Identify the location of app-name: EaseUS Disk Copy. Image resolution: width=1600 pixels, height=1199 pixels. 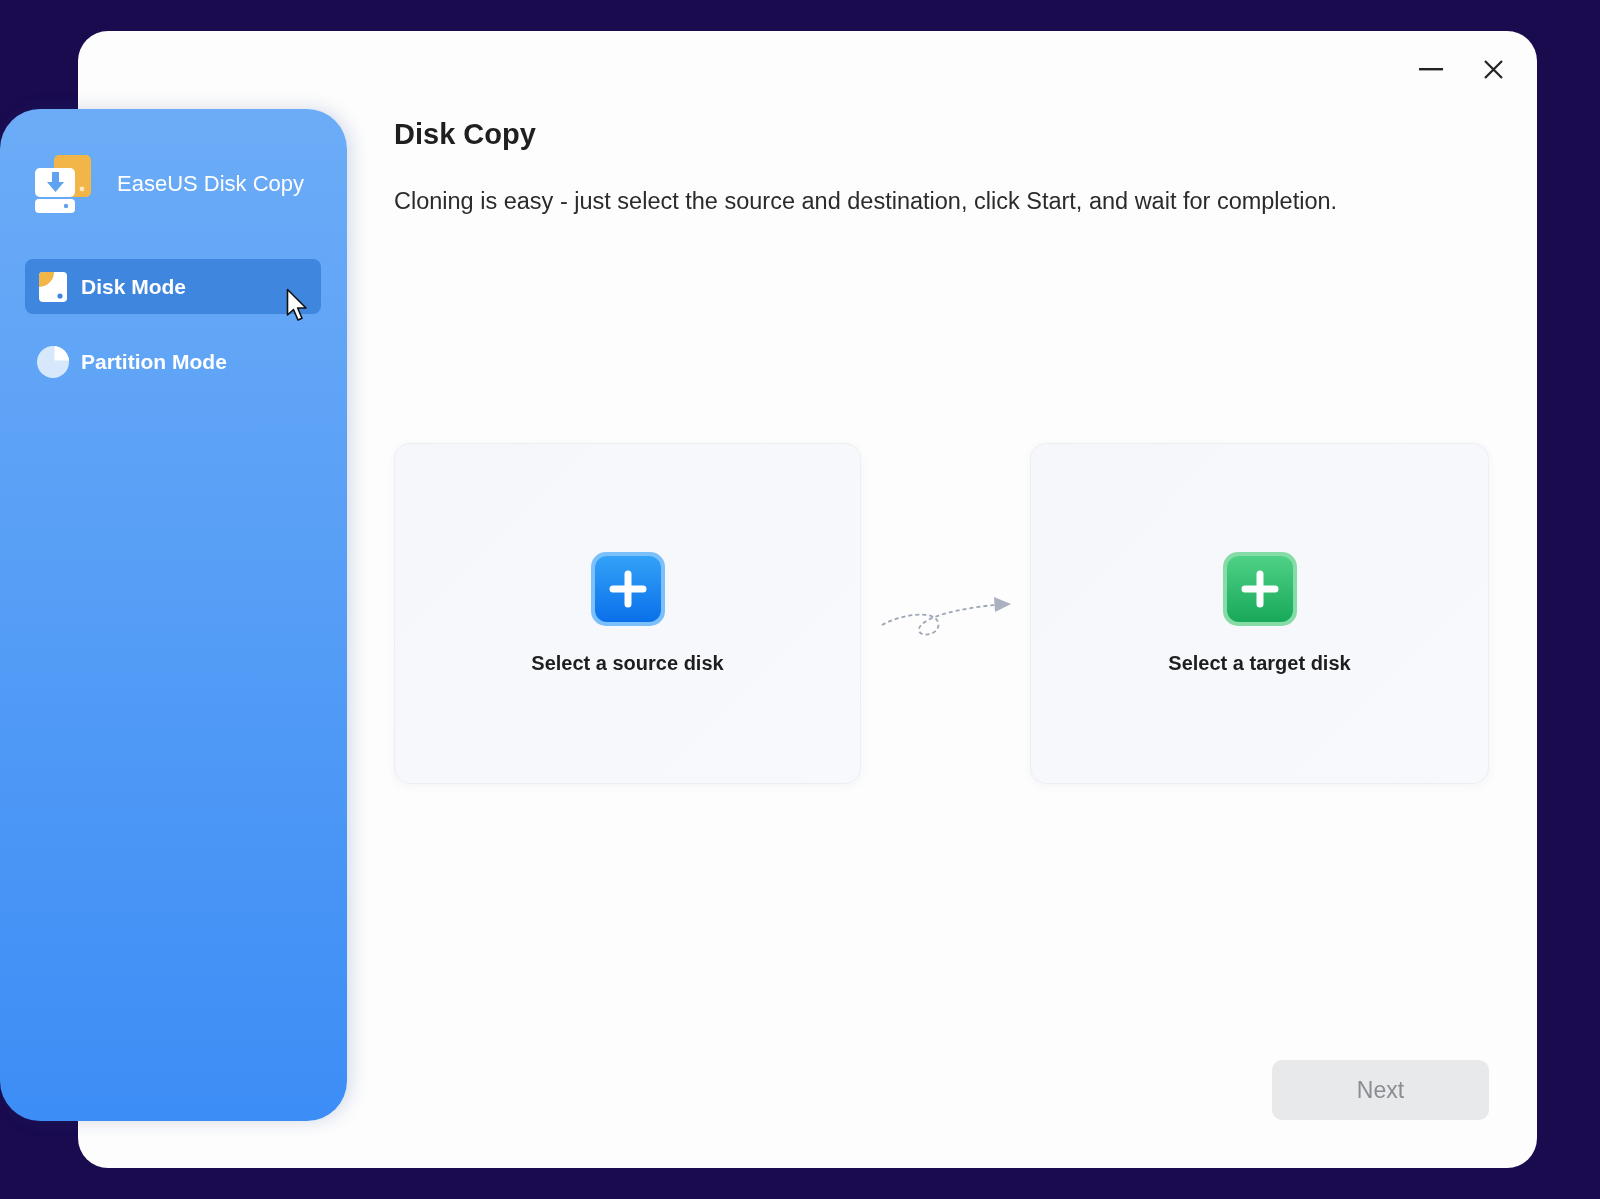
(211, 184).